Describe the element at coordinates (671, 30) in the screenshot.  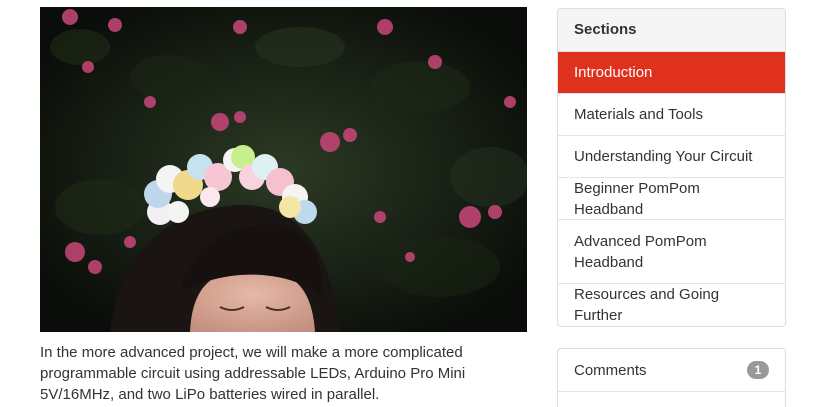
I see `sections-heading: Sections` at that location.